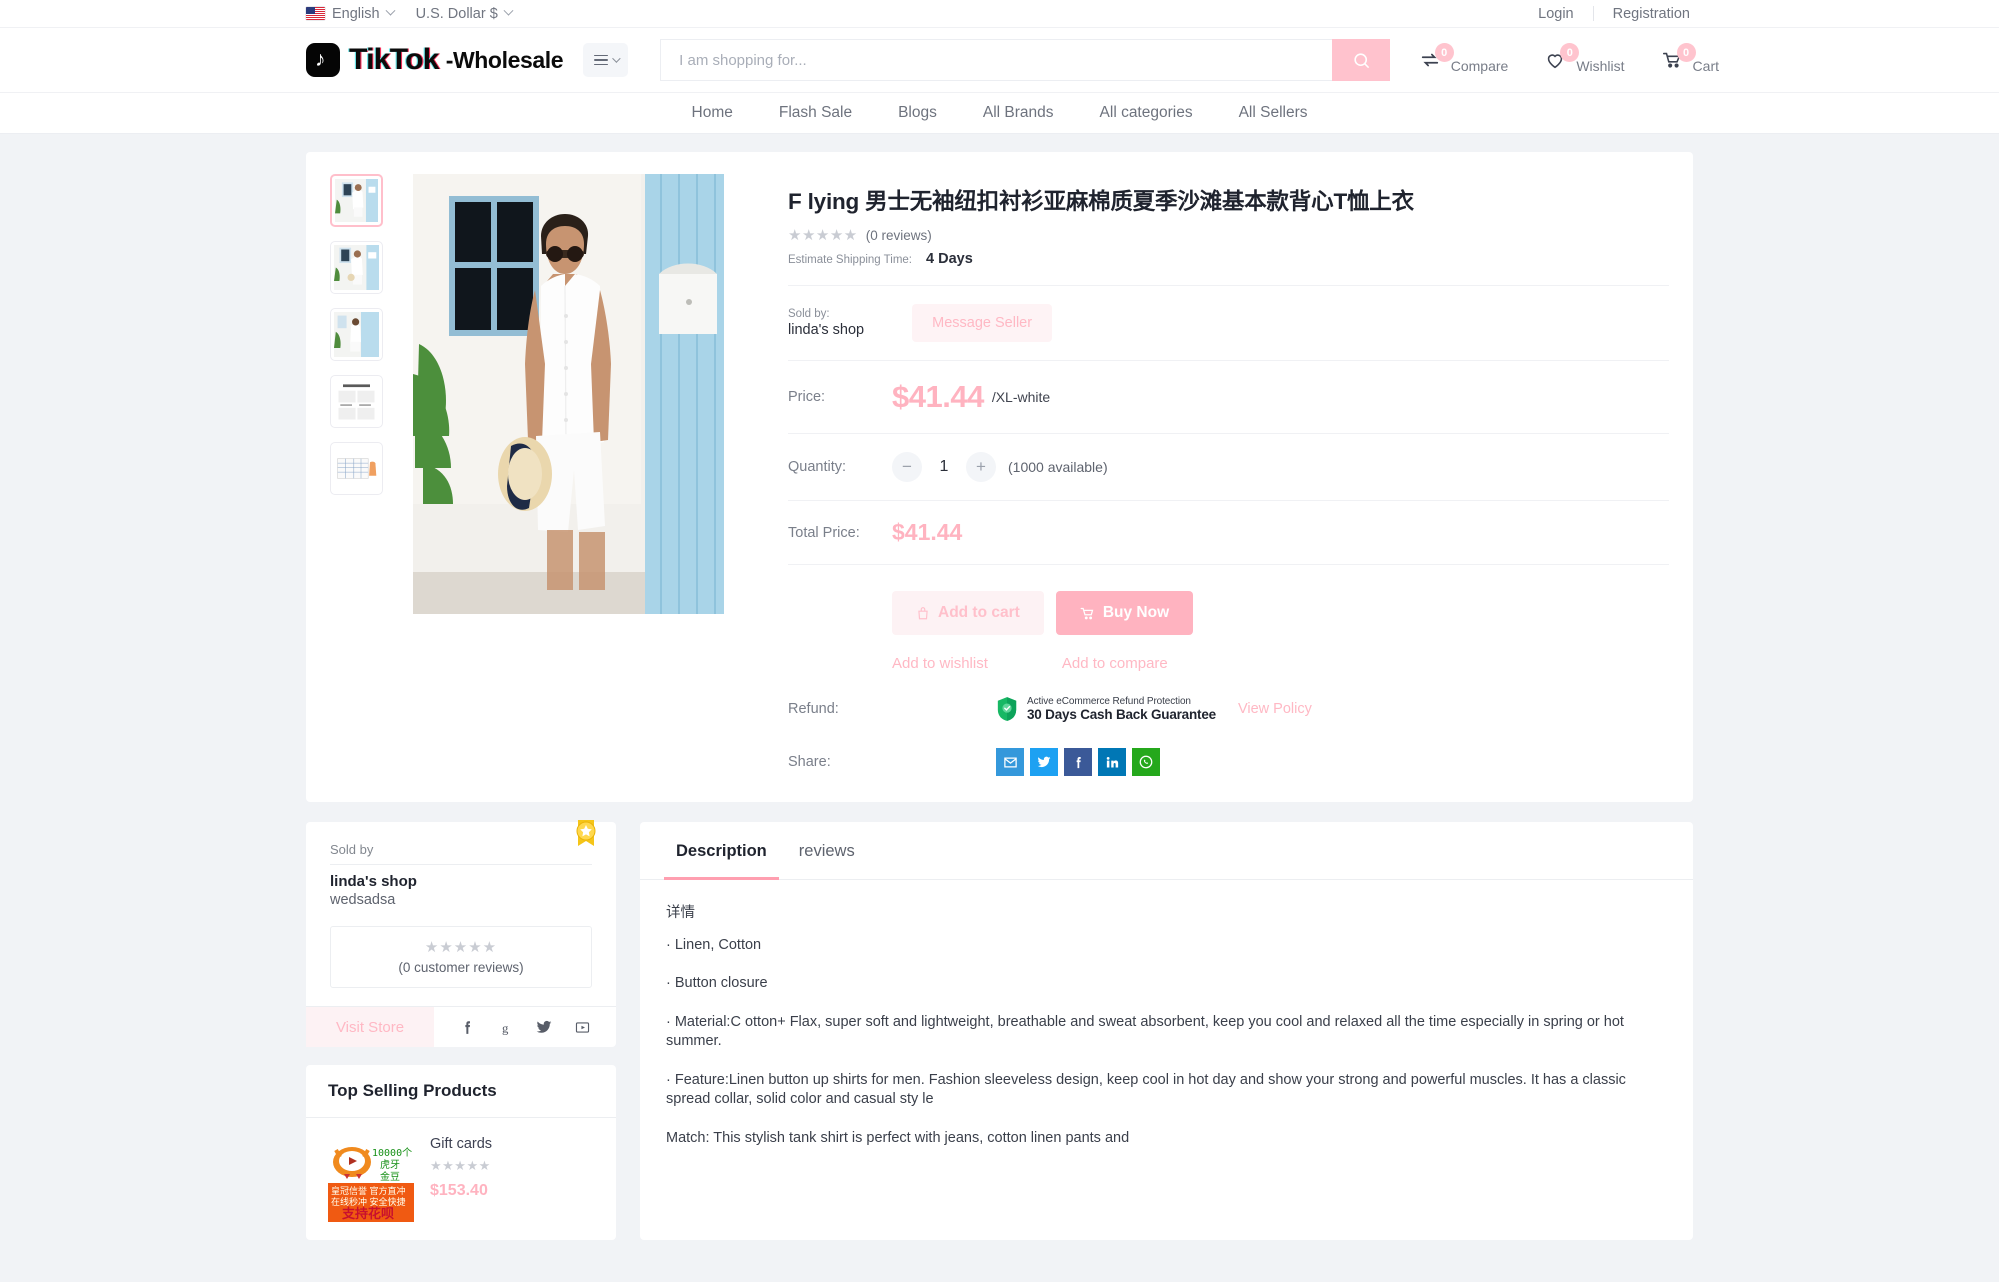 This screenshot has height=1282, width=1999. Describe the element at coordinates (1087, 613) in the screenshot. I see `cart-icon` at that location.